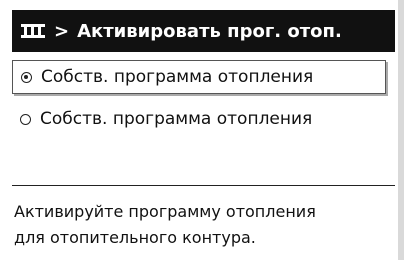 Image resolution: width=404 pixels, height=260 pixels. Describe the element at coordinates (203, 185) in the screenshot. I see `divider` at that location.